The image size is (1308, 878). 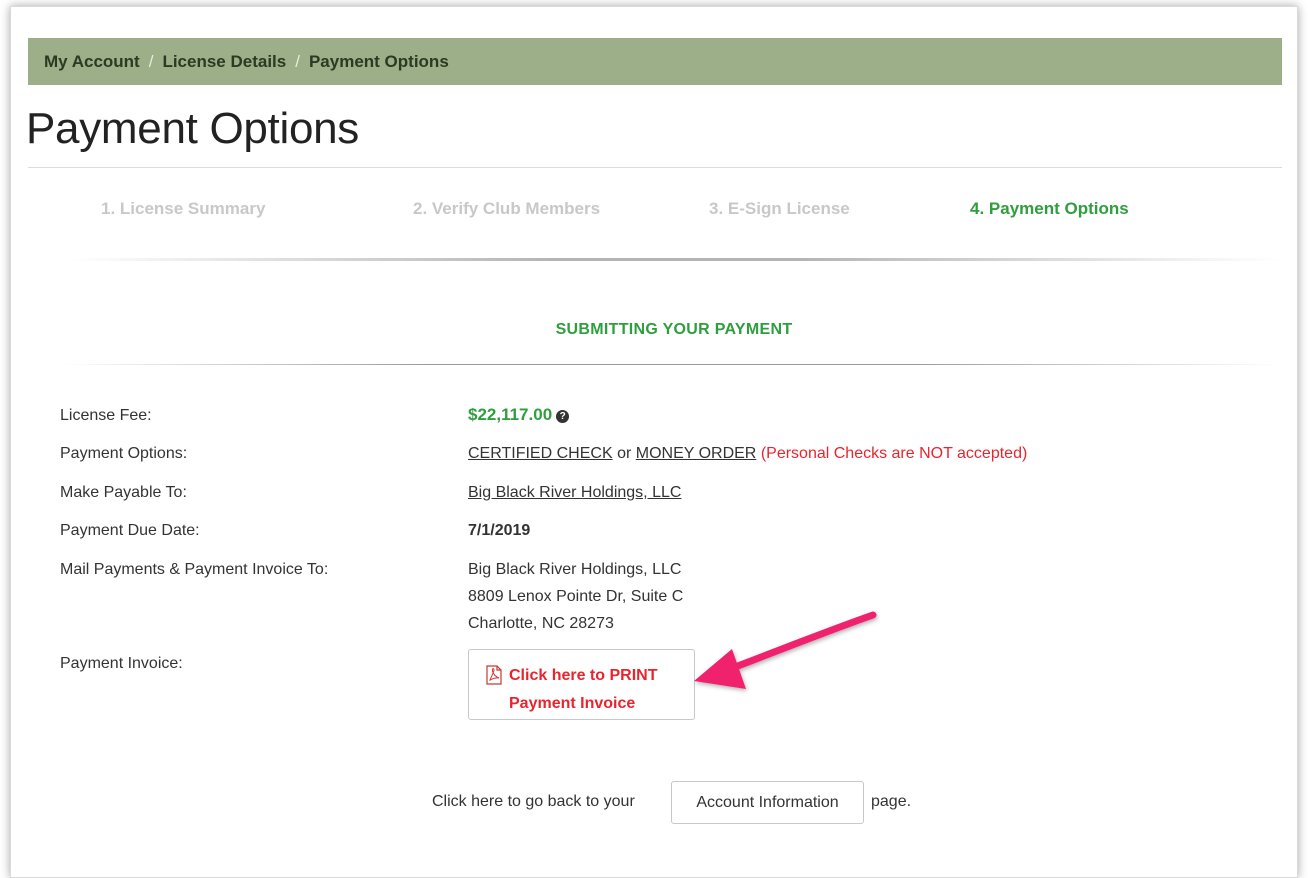 I want to click on payable-to-row: Big Black River Holdings, LLC, so click(x=574, y=493).